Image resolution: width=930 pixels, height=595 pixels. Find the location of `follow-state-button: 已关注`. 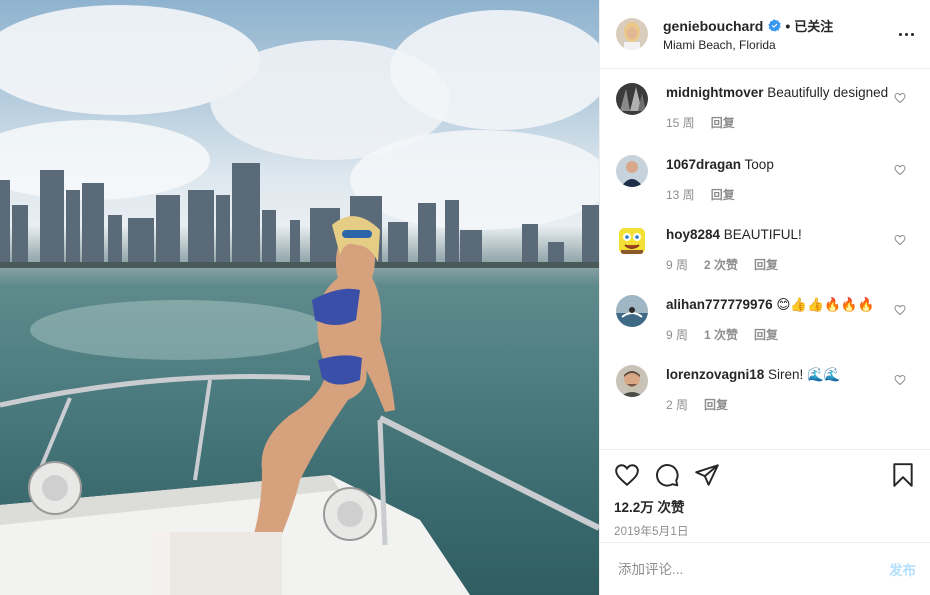

follow-state-button: 已关注 is located at coordinates (813, 25).